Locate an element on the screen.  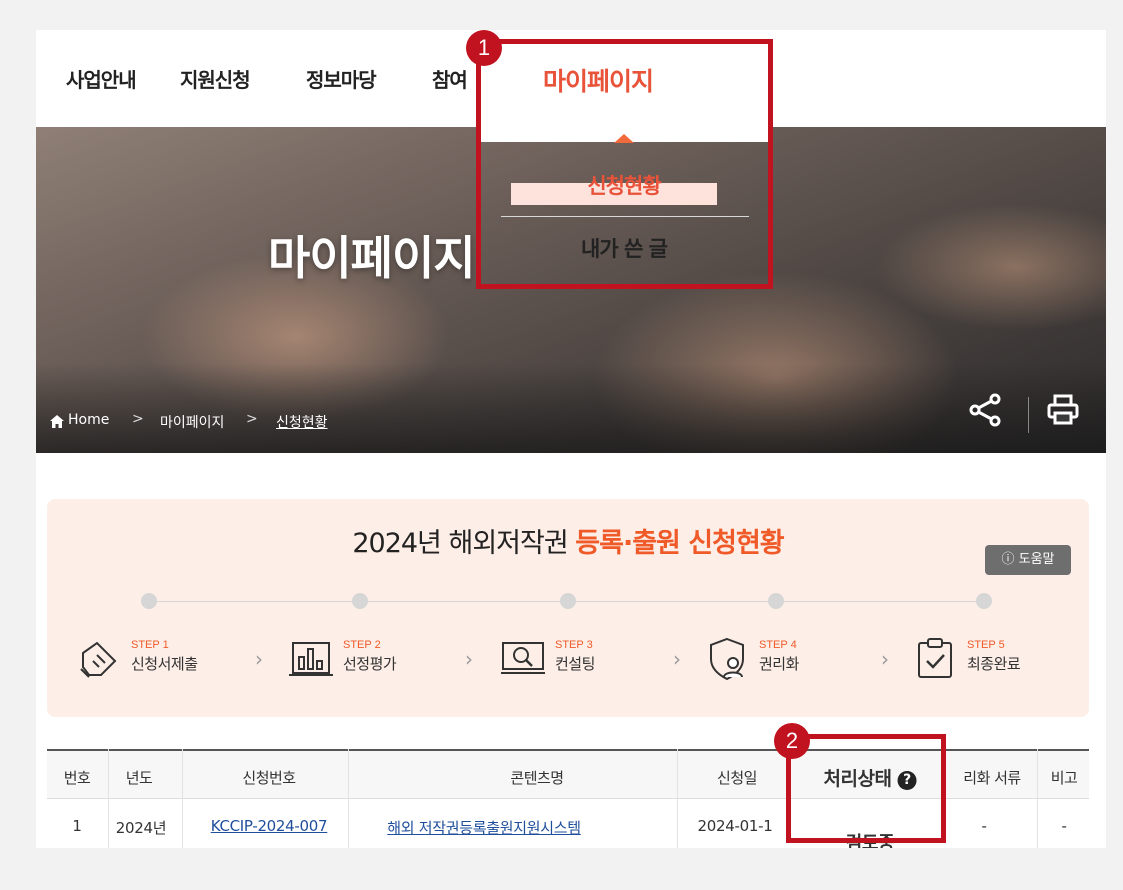
panel-title: 2024년 해외저작권 등록·출원 신청현황 is located at coordinates (568, 540).